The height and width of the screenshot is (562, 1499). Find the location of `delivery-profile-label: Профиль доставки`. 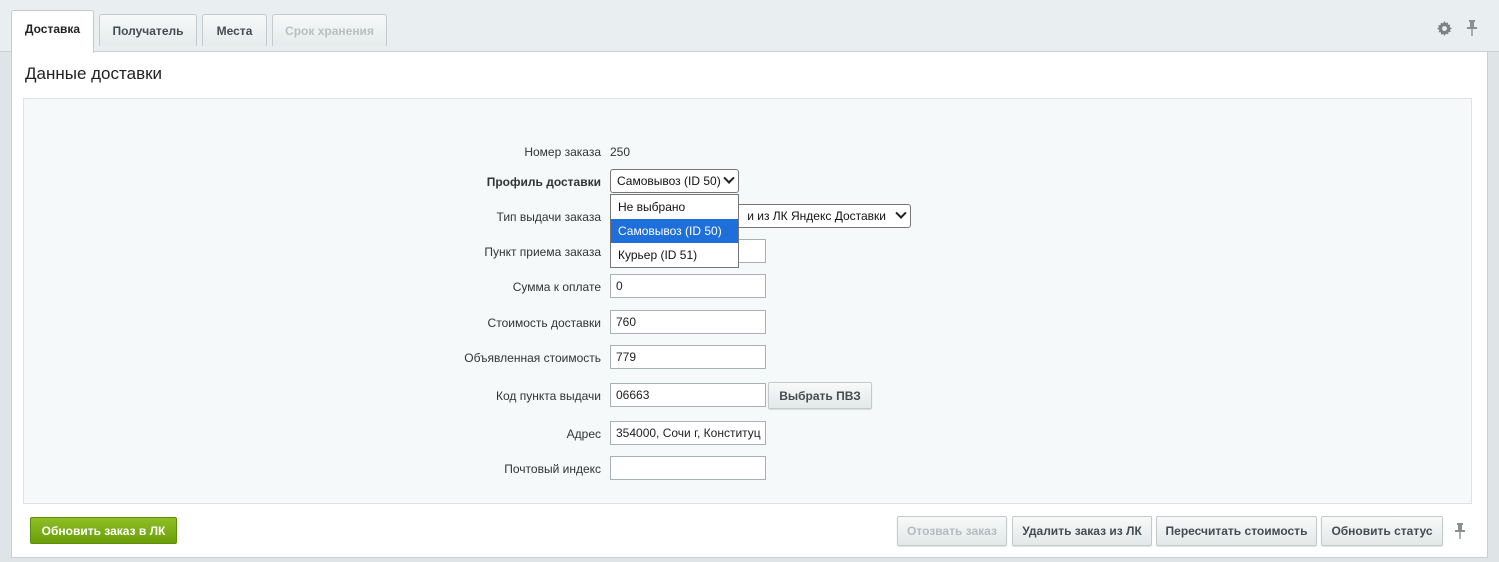

delivery-profile-label: Профиль доставки is located at coordinates (543, 182).